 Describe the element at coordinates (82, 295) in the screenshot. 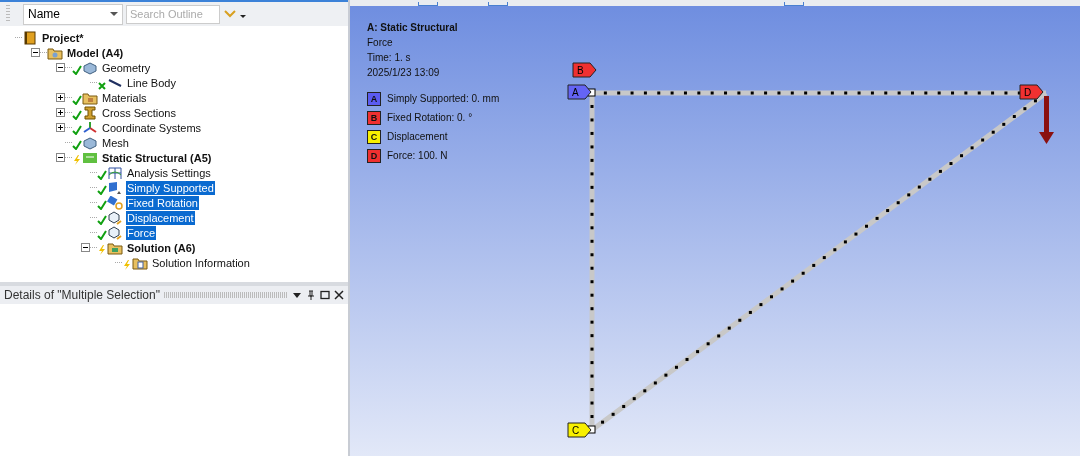

I see `panel-title: Details of "Multiple Selection"` at that location.